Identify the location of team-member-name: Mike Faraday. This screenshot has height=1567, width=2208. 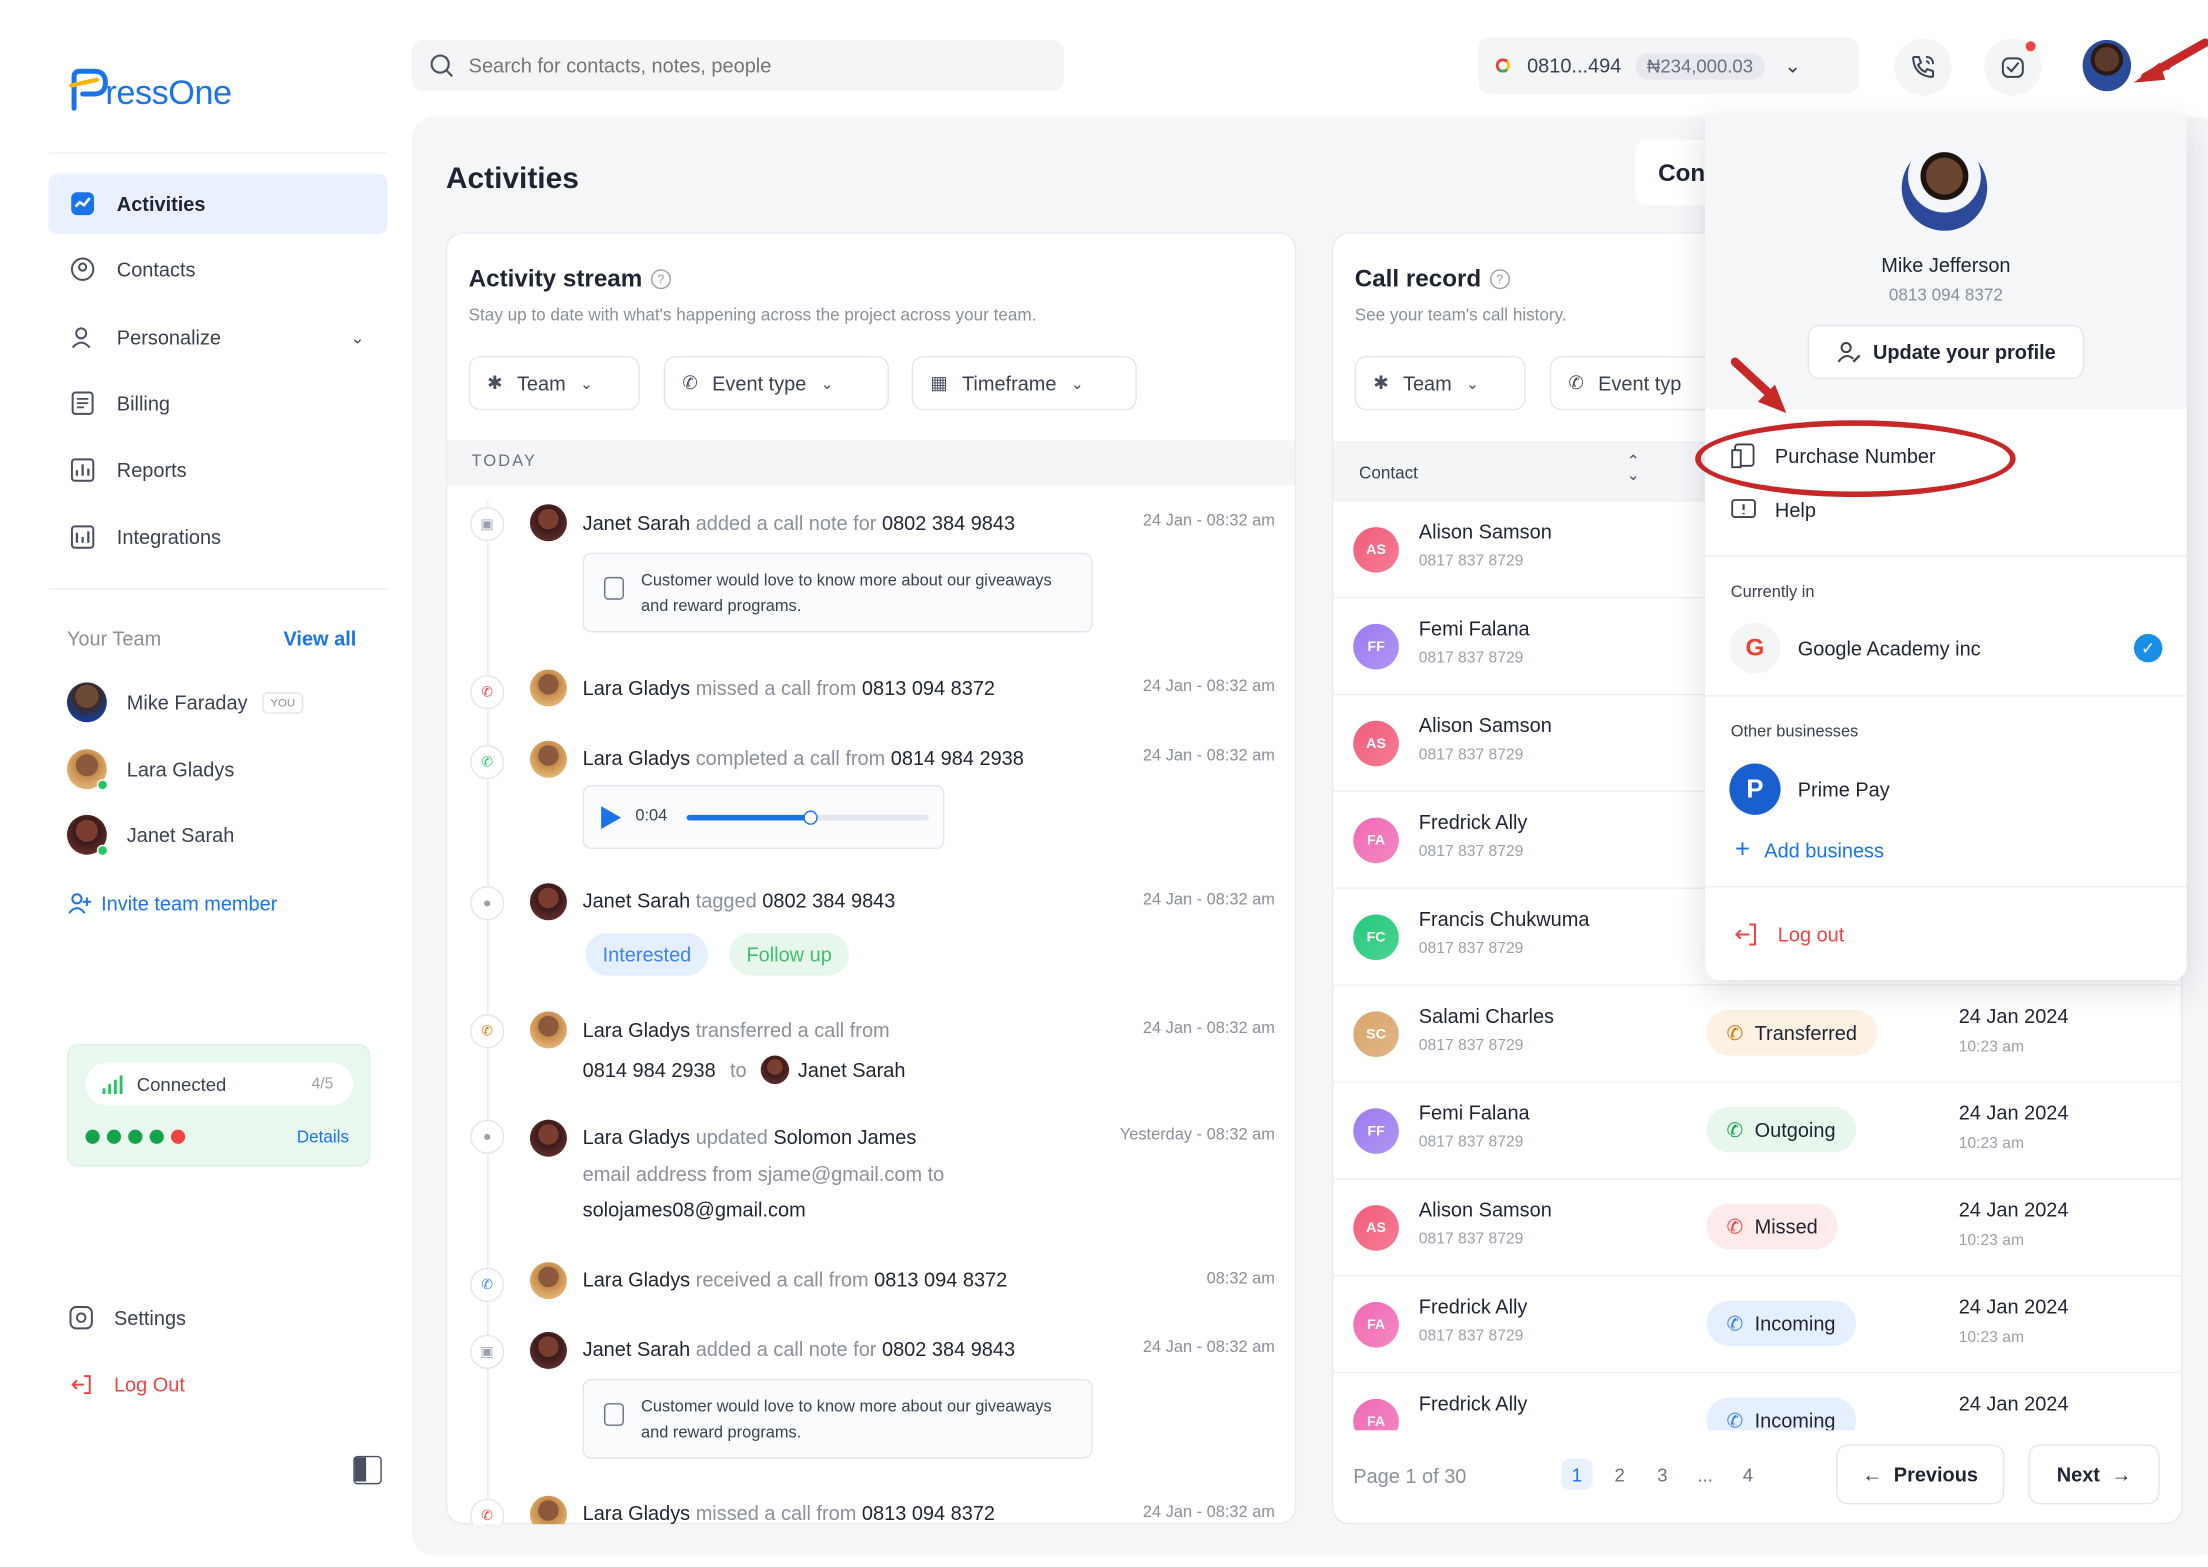
(187, 702).